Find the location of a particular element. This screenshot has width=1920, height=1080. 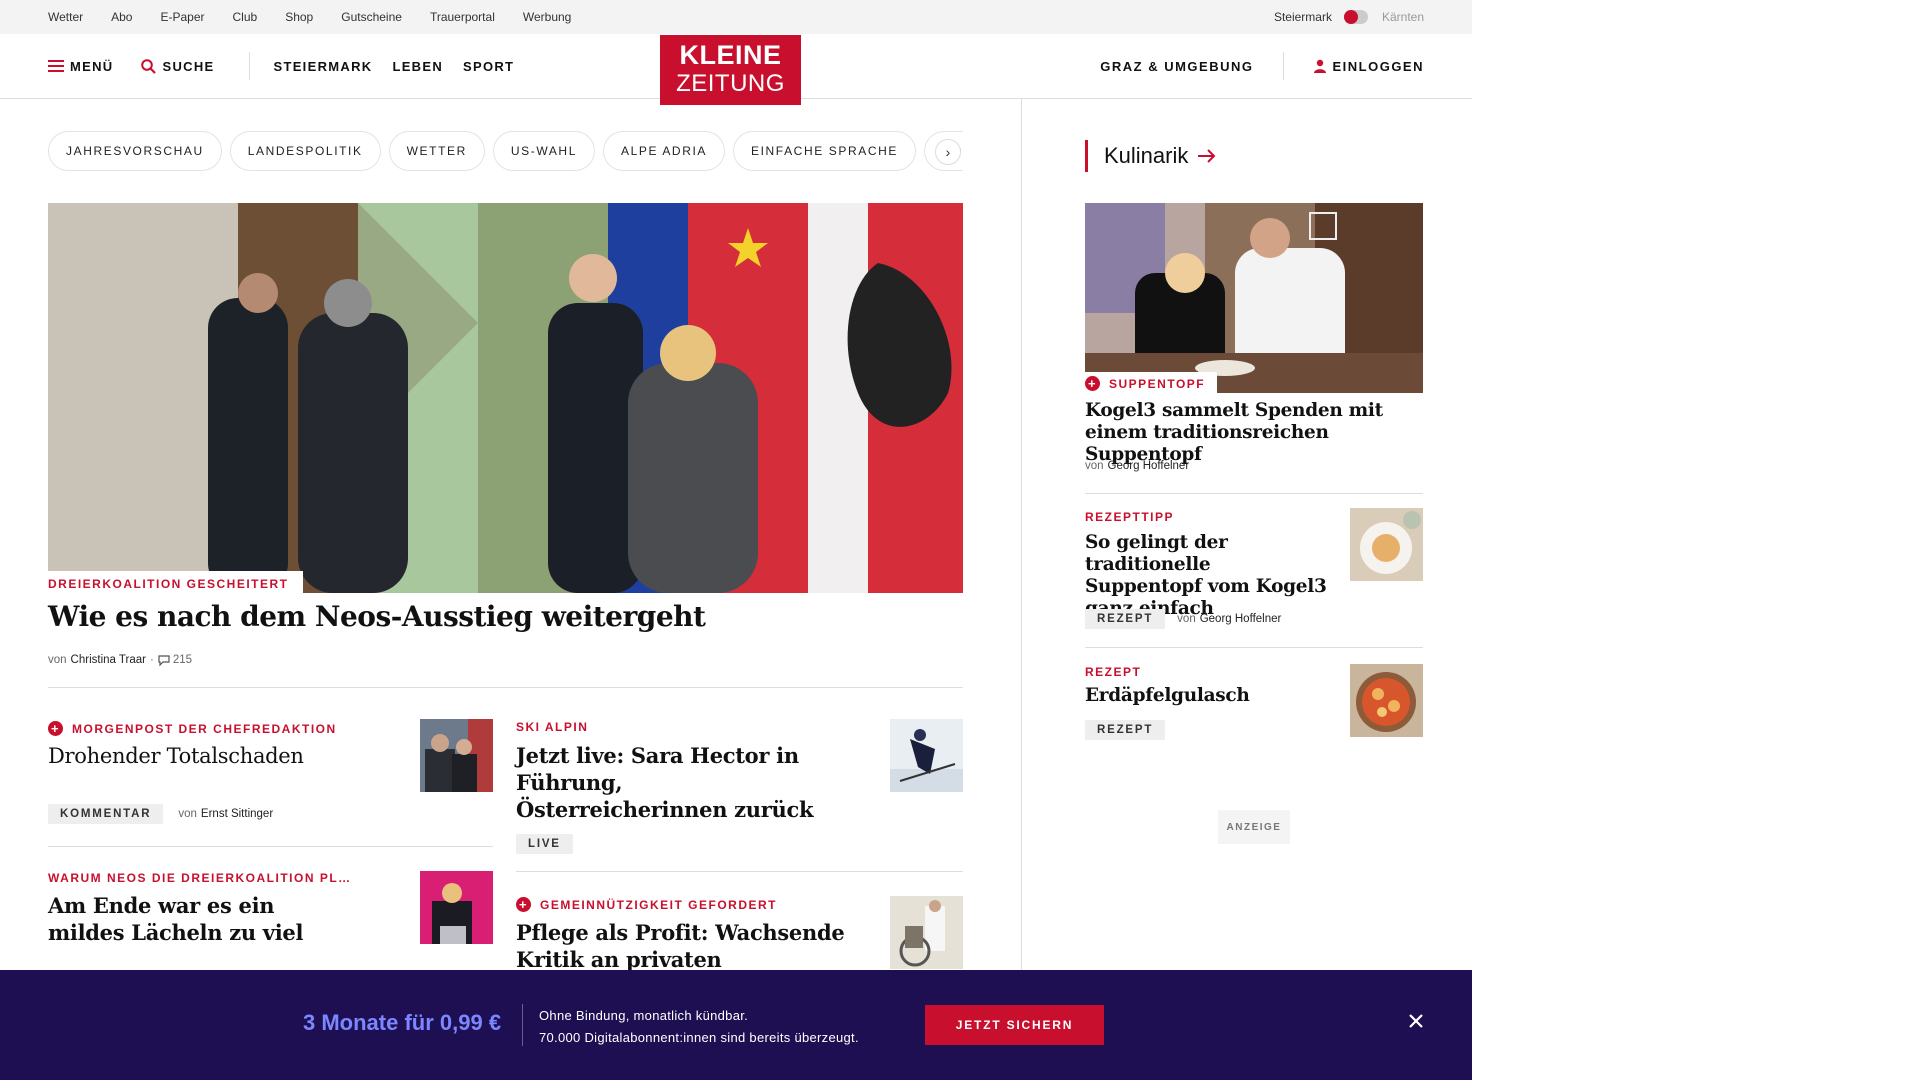

utility-link-shop: Shop is located at coordinates (299, 17).